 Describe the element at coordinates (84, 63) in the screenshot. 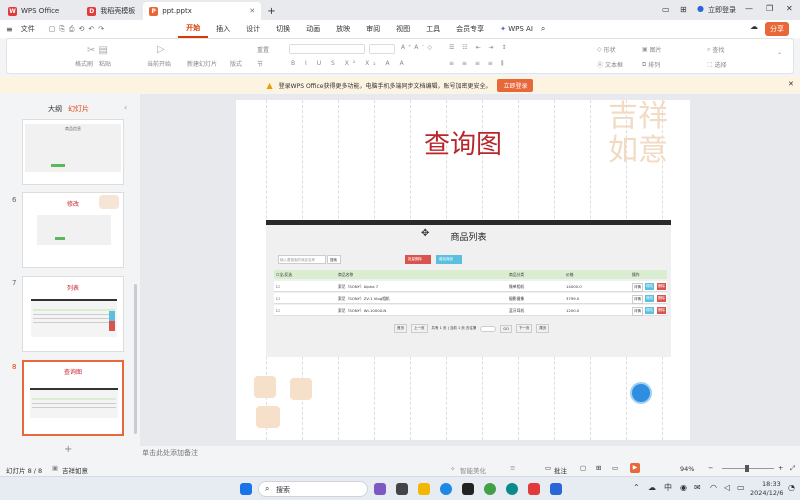

I see `format-painter-button: 格式刷` at that location.